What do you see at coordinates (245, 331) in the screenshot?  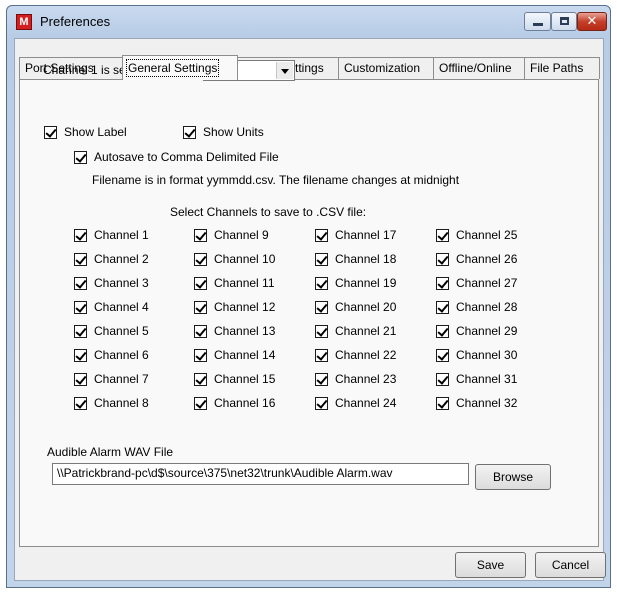 I see `channel-label: Channel 13` at bounding box center [245, 331].